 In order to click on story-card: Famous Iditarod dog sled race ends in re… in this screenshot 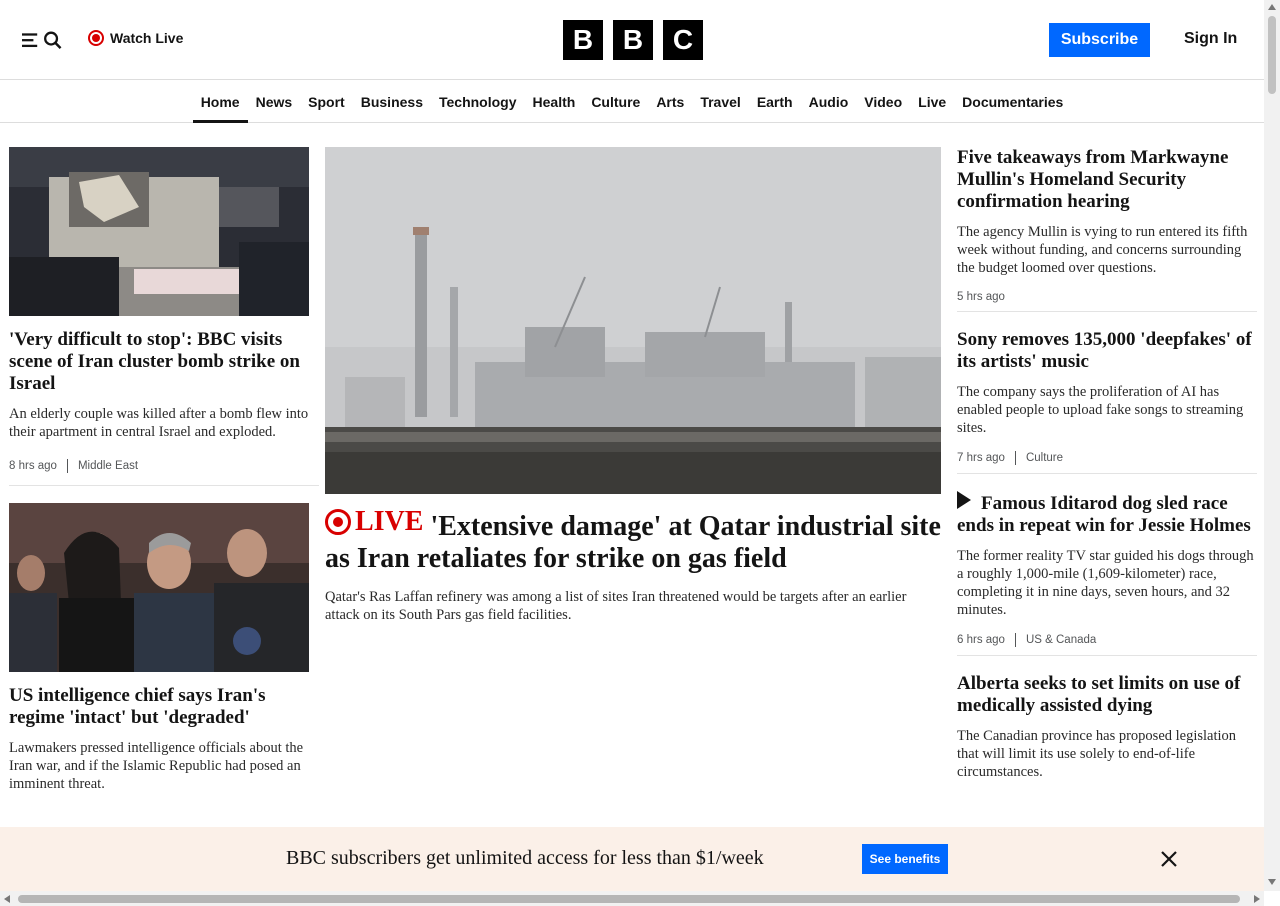, I will do `click(1107, 569)`.